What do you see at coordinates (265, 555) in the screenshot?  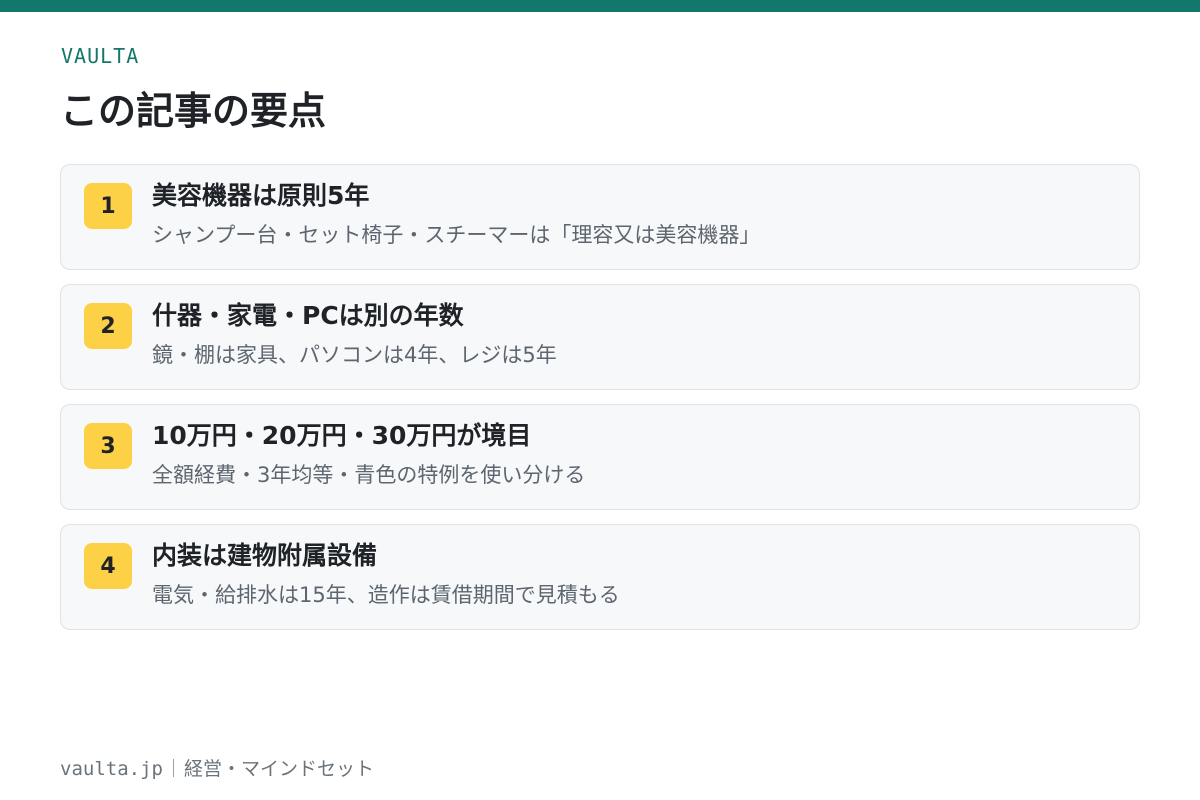 I see `key-point-title: 内装は建物附属設備` at bounding box center [265, 555].